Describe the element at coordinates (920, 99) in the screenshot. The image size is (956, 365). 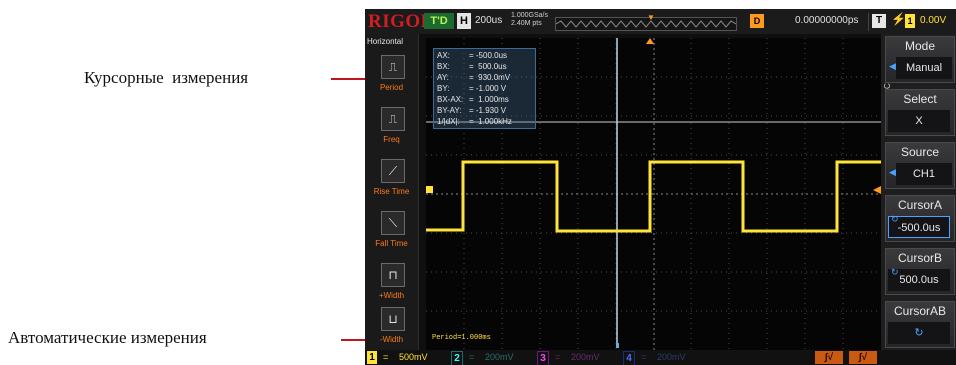
I see `select-title: Select` at that location.